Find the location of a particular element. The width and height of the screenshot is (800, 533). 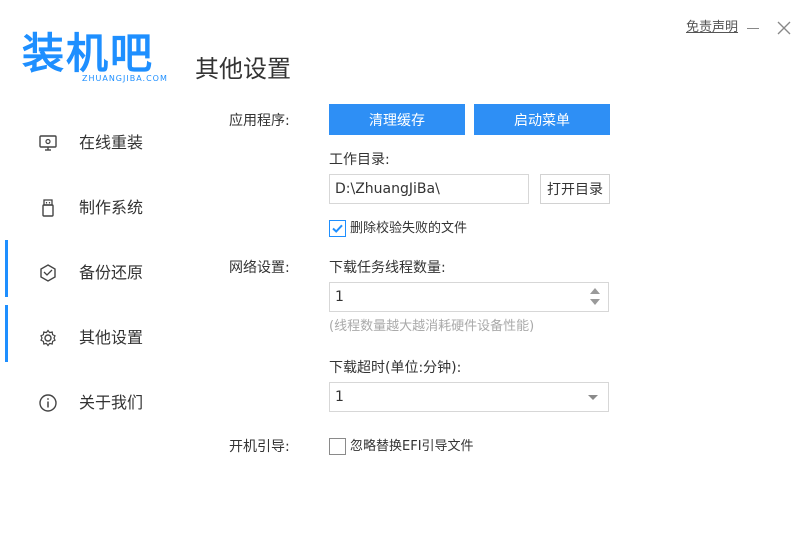

sidebar-item-other-settings: 其他设置 is located at coordinates (95, 337).